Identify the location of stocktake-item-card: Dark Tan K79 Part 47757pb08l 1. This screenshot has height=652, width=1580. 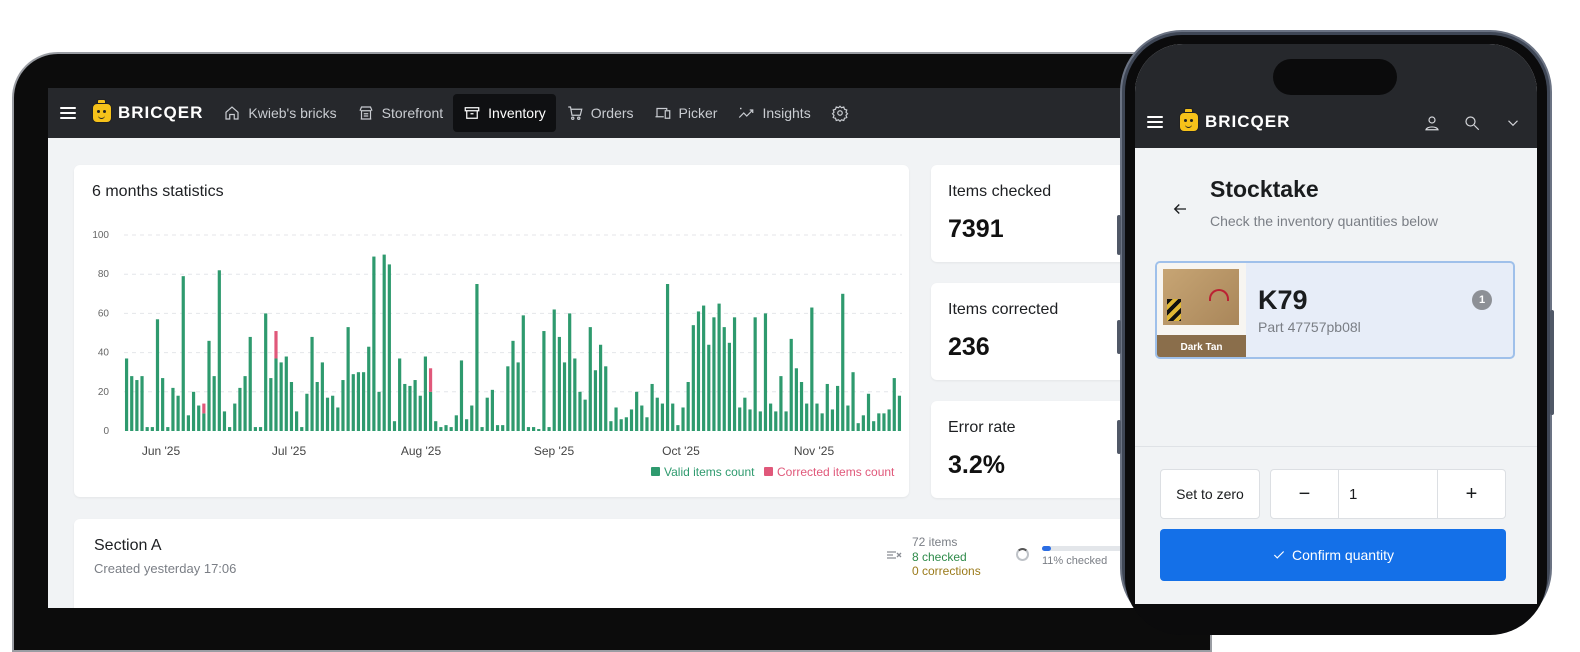
(1335, 310).